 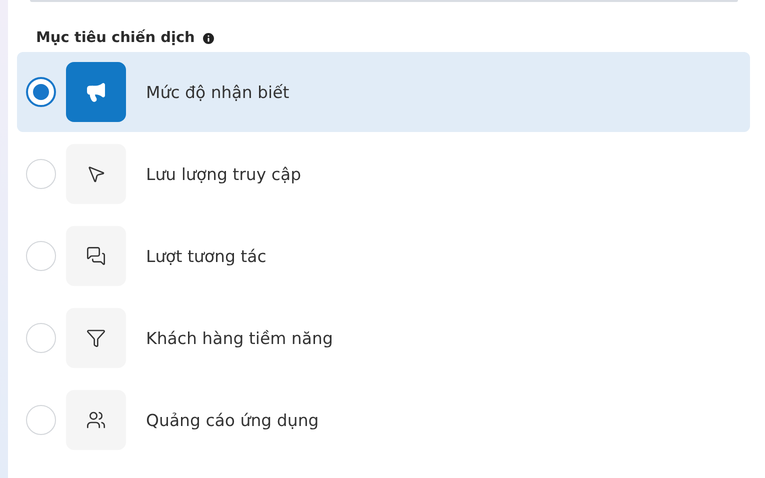 I want to click on option-label: Lưu lượng truy cập, so click(x=224, y=174).